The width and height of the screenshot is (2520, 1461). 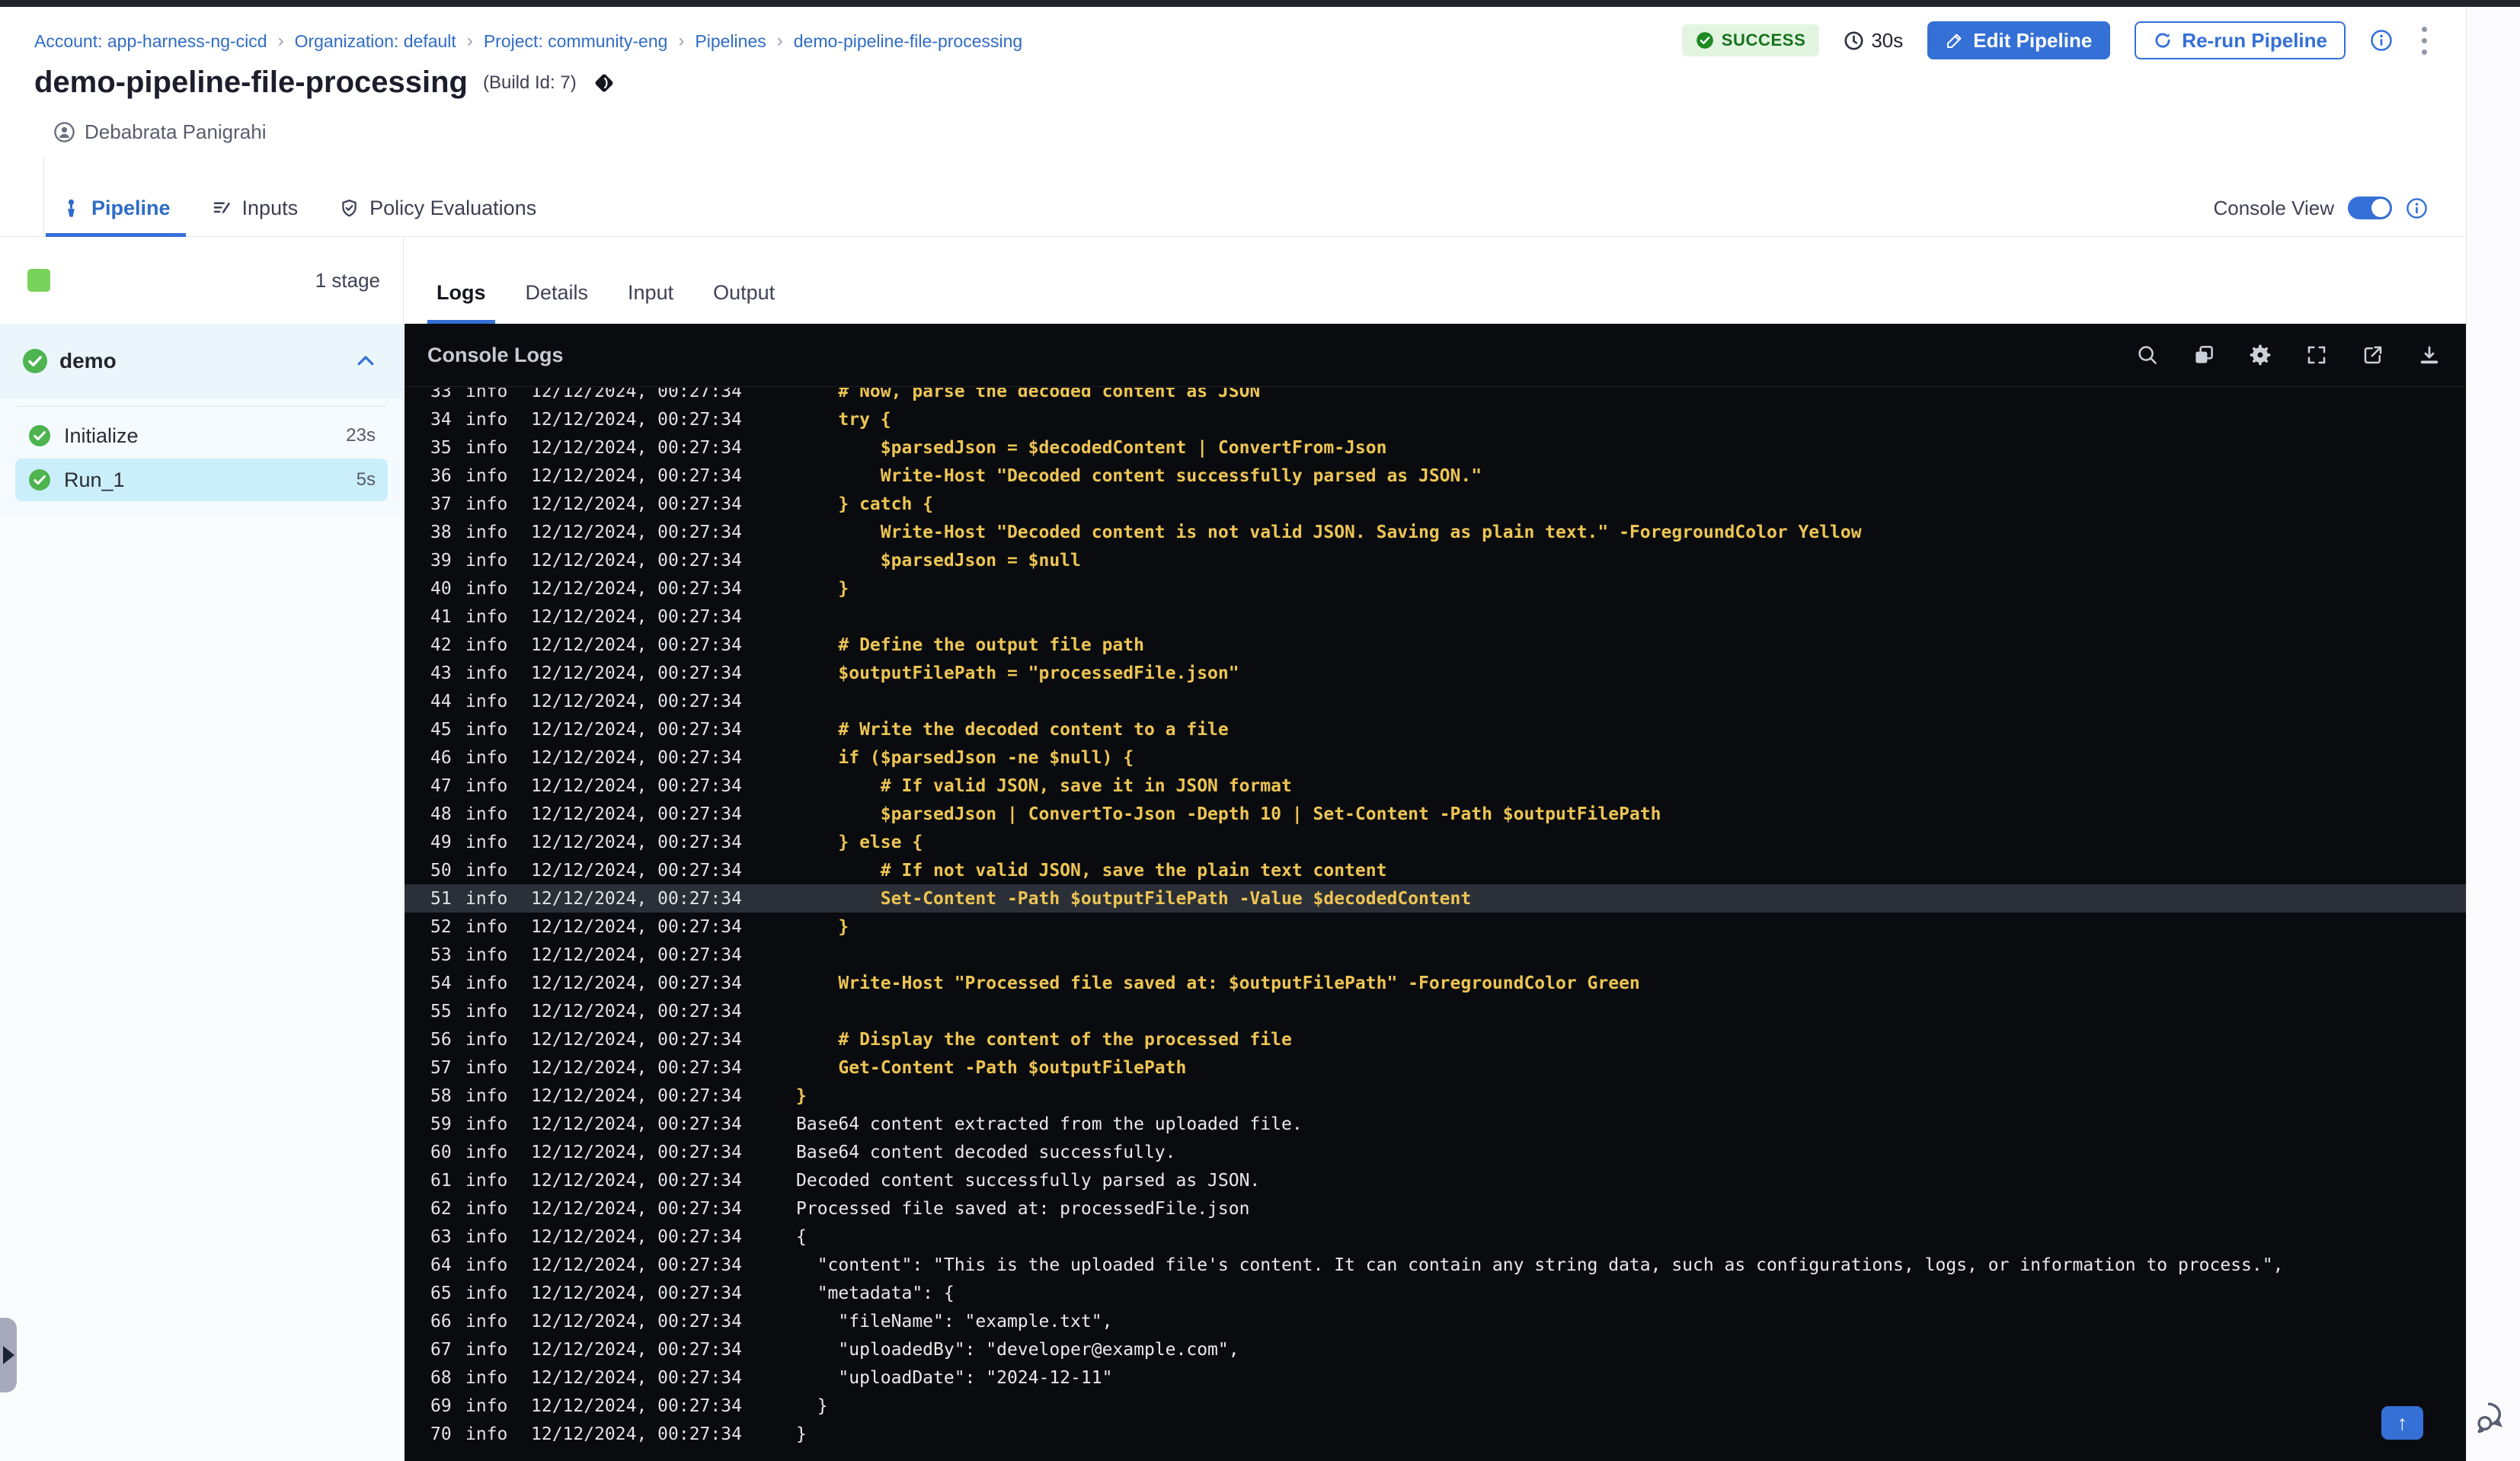 What do you see at coordinates (453, 207) in the screenshot?
I see `tab-policy-evaluations-label: Policy Evaluations` at bounding box center [453, 207].